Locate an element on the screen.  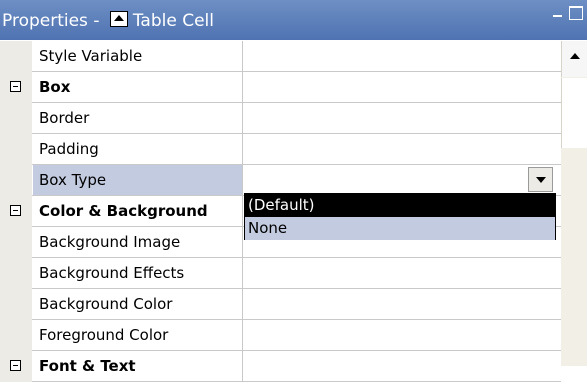
dropdown-option-default: (Default) is located at coordinates (400, 205).